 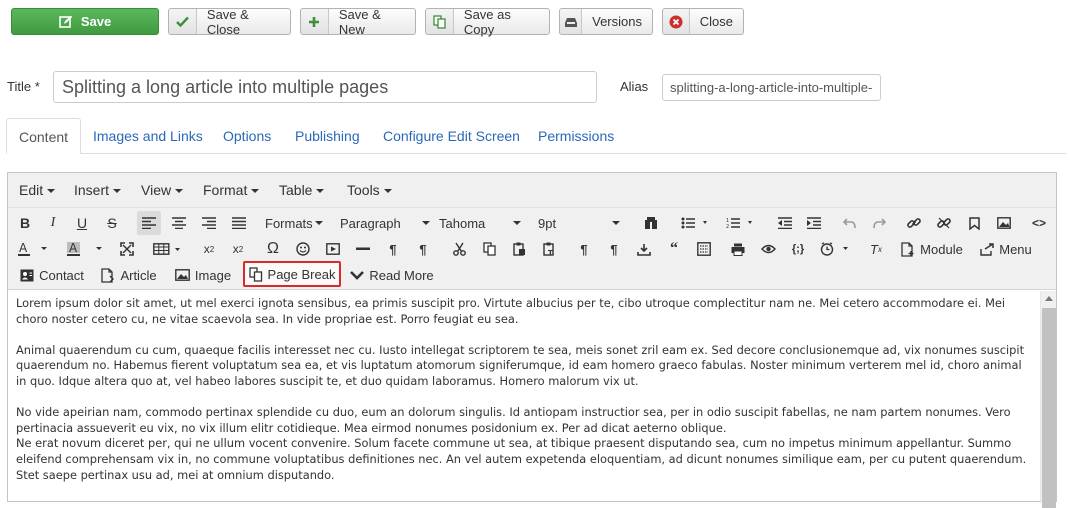 I want to click on blockquote-icon: “, so click(x=674, y=249).